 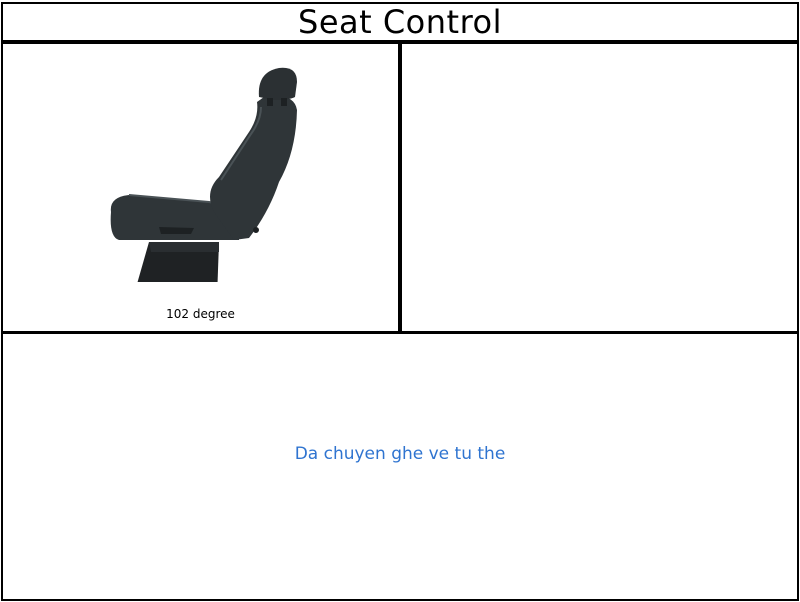 I want to click on seat-angle-label: 102 degree, so click(x=200, y=314).